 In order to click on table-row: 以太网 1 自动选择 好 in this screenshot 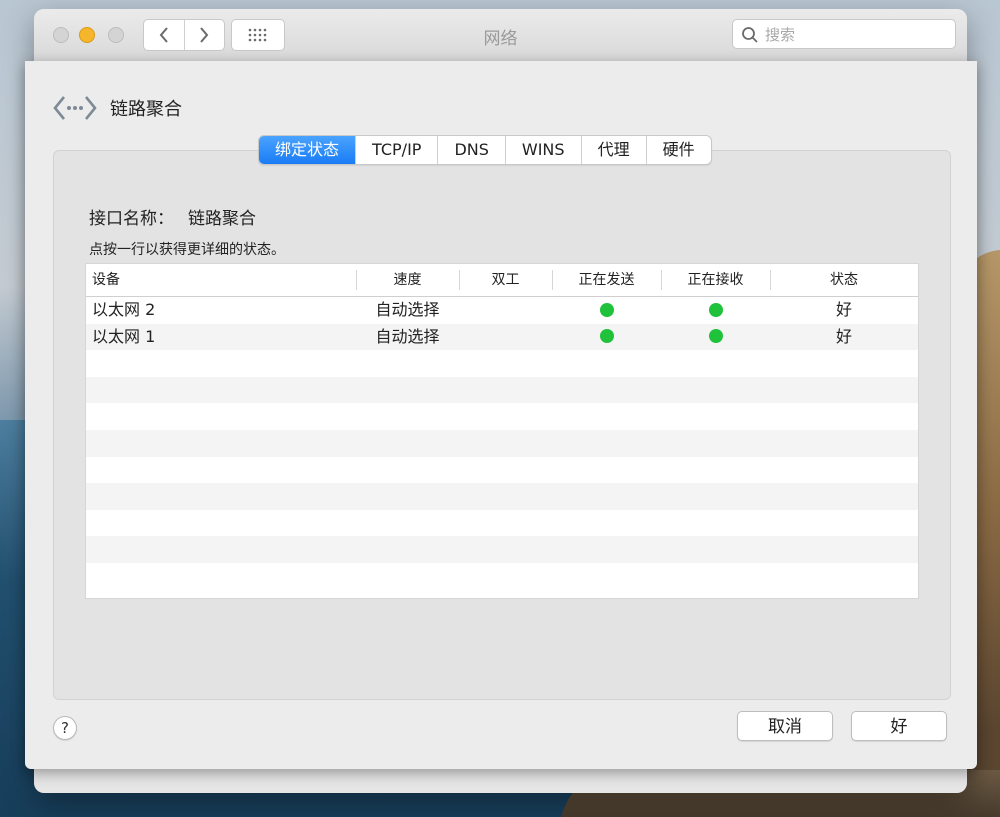, I will do `click(502, 337)`.